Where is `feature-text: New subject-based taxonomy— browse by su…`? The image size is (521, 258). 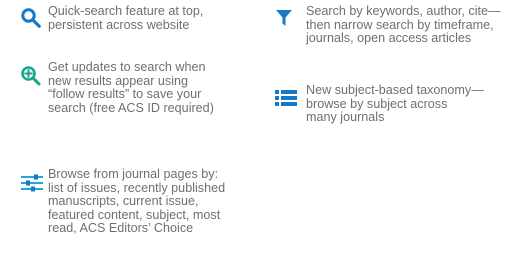
feature-text: New subject-based taxonomy— browse by su… is located at coordinates (395, 104).